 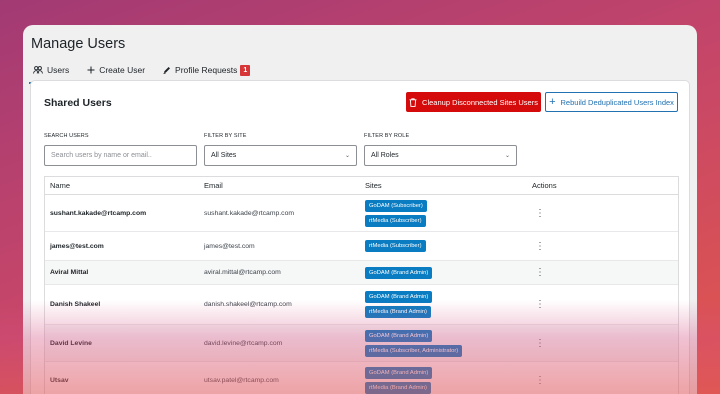 I want to click on tab-bar: Users Create User Profile Requests 1, so click(x=147, y=73).